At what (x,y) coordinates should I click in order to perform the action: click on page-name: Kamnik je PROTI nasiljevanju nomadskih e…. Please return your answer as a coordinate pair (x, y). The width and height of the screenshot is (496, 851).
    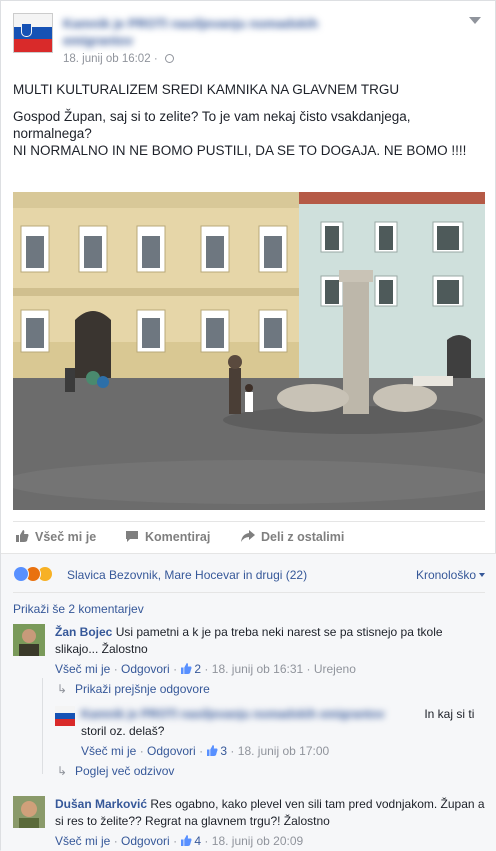
    Looking at the image, I should click on (223, 32).